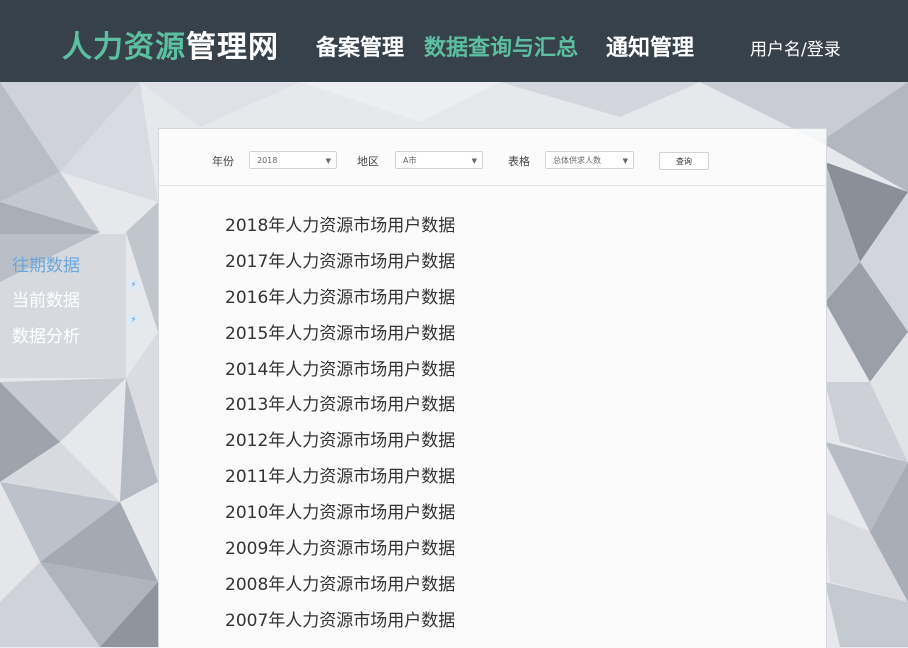 The image size is (908, 648). Describe the element at coordinates (340, 268) in the screenshot. I see `report-item: 2017年人力资源市场用户数据` at that location.